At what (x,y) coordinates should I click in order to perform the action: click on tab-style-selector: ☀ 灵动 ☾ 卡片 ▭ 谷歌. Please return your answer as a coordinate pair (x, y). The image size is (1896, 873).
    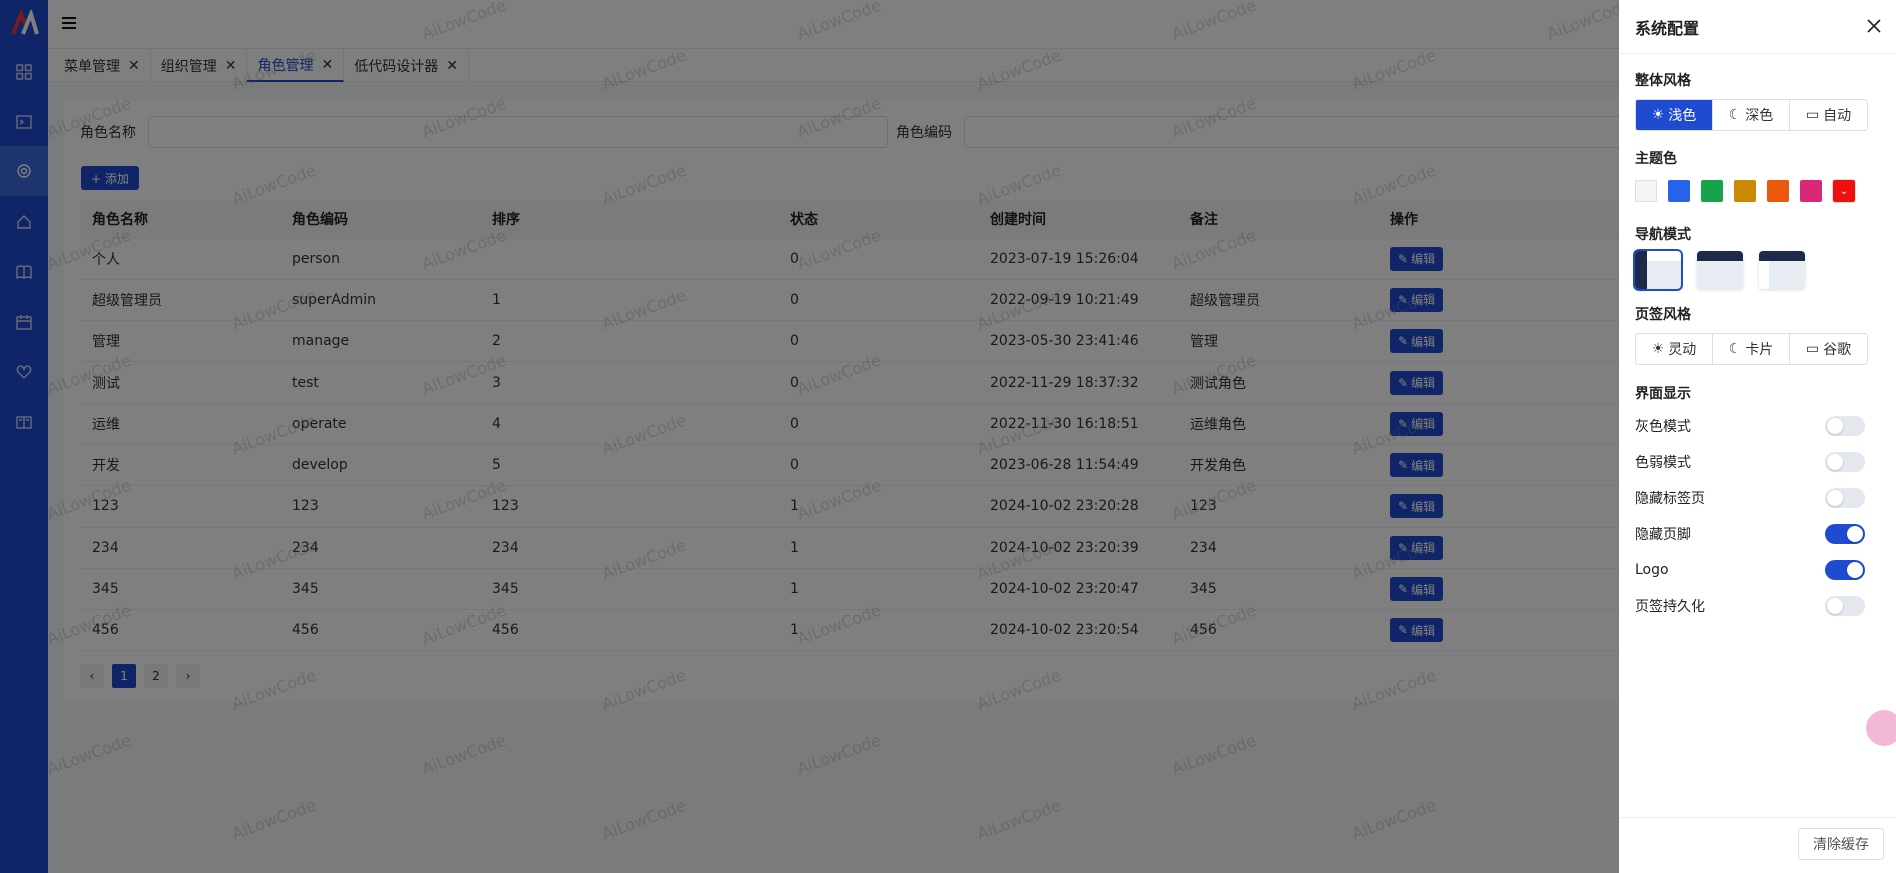
    Looking at the image, I should click on (1751, 349).